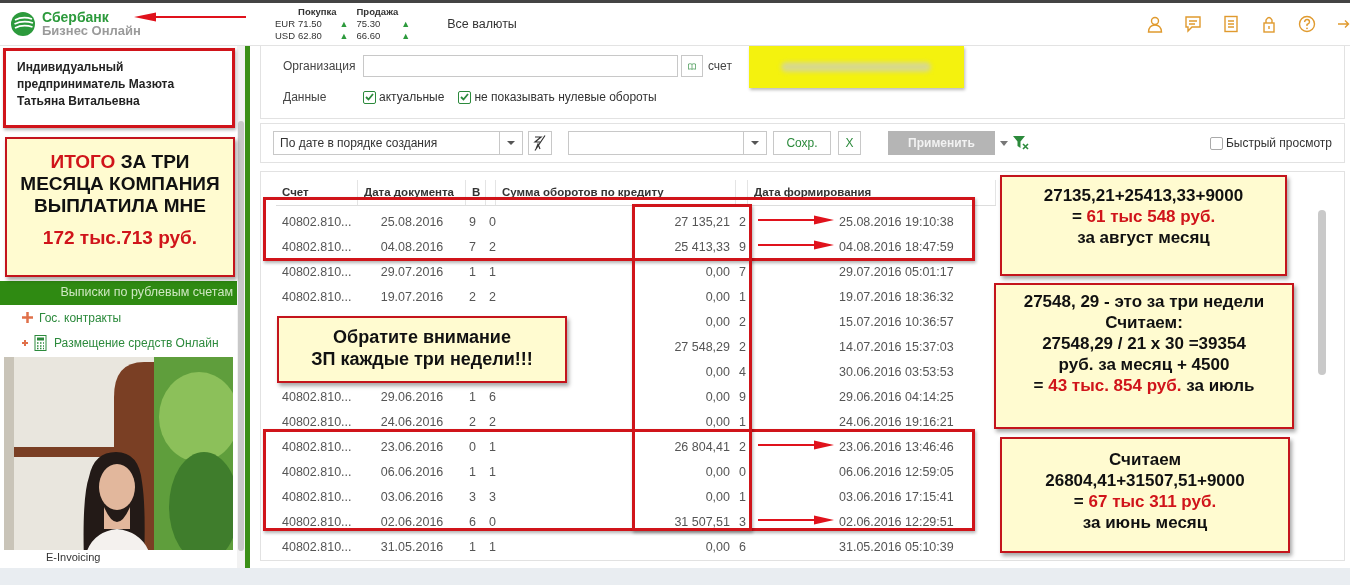 This screenshot has width=1350, height=587. What do you see at coordinates (702, 521) in the screenshot?
I see `table-cell-text: 31 507,51` at bounding box center [702, 521].